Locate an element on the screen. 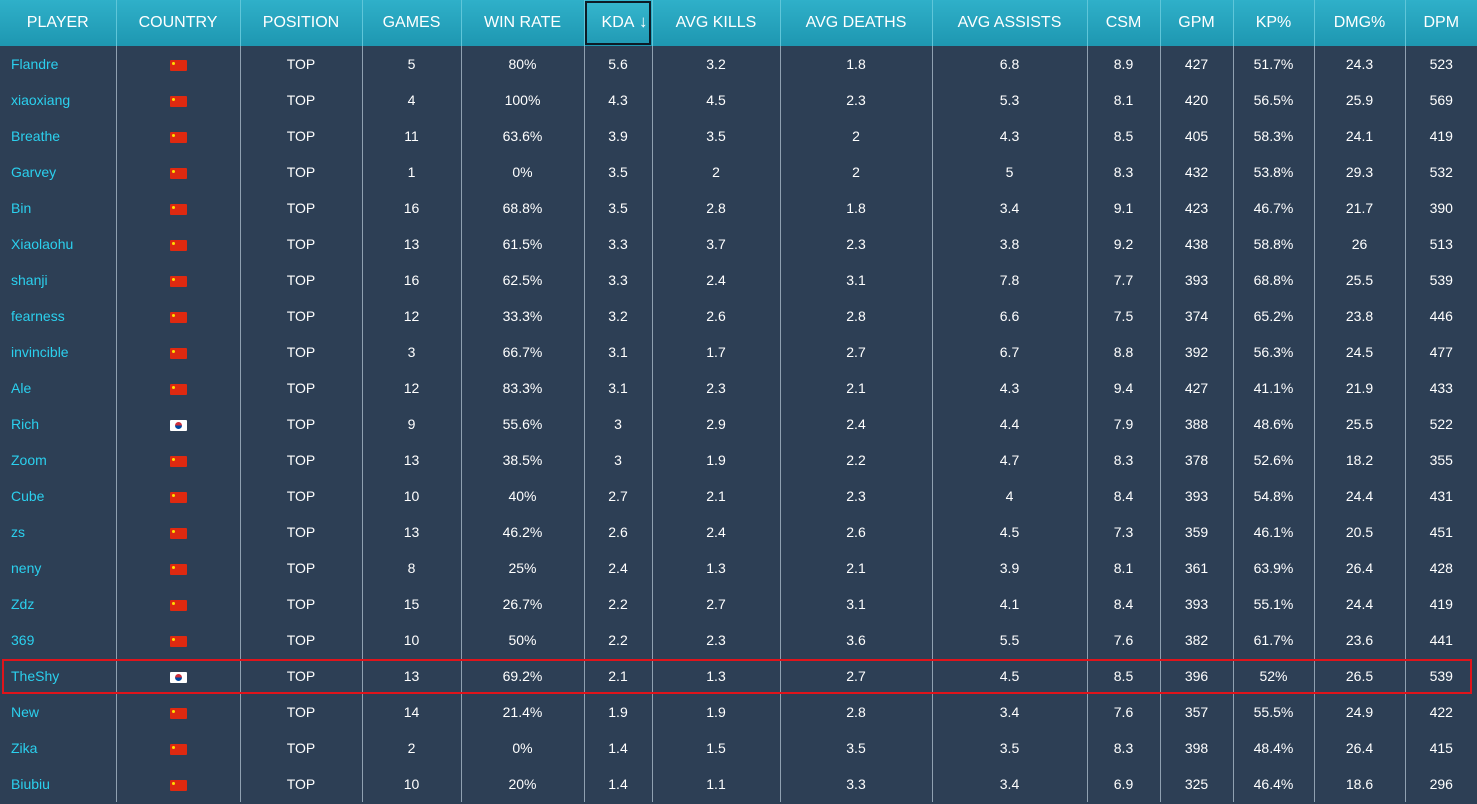  kp-cell: 48.6% is located at coordinates (1274, 424).